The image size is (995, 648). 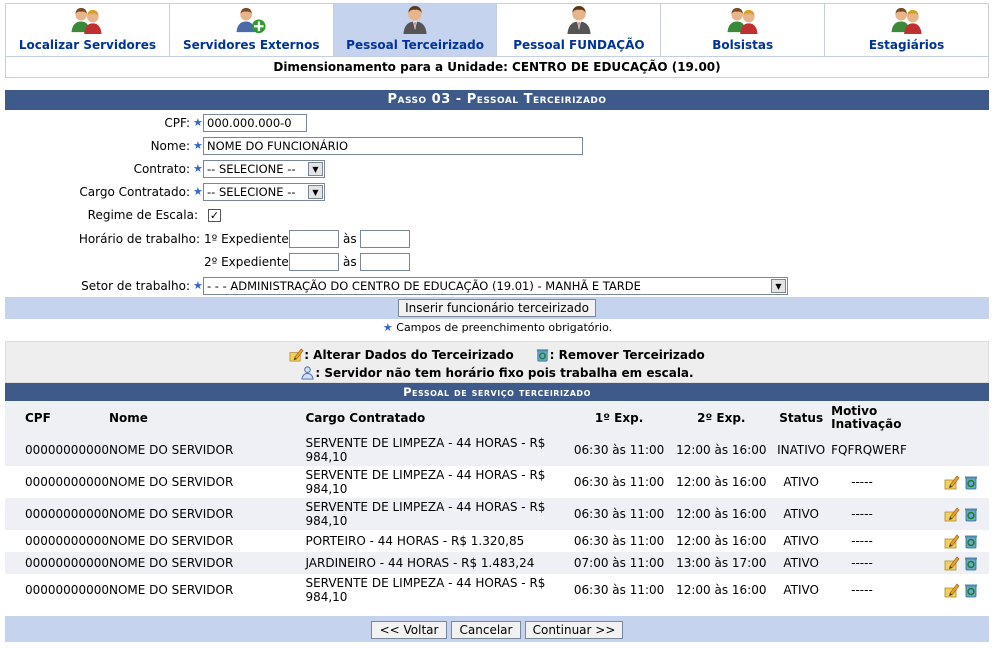 I want to click on cell-cargo: PORTEIRO - 44 HORAS - R$ 1.320,85, so click(x=436, y=541).